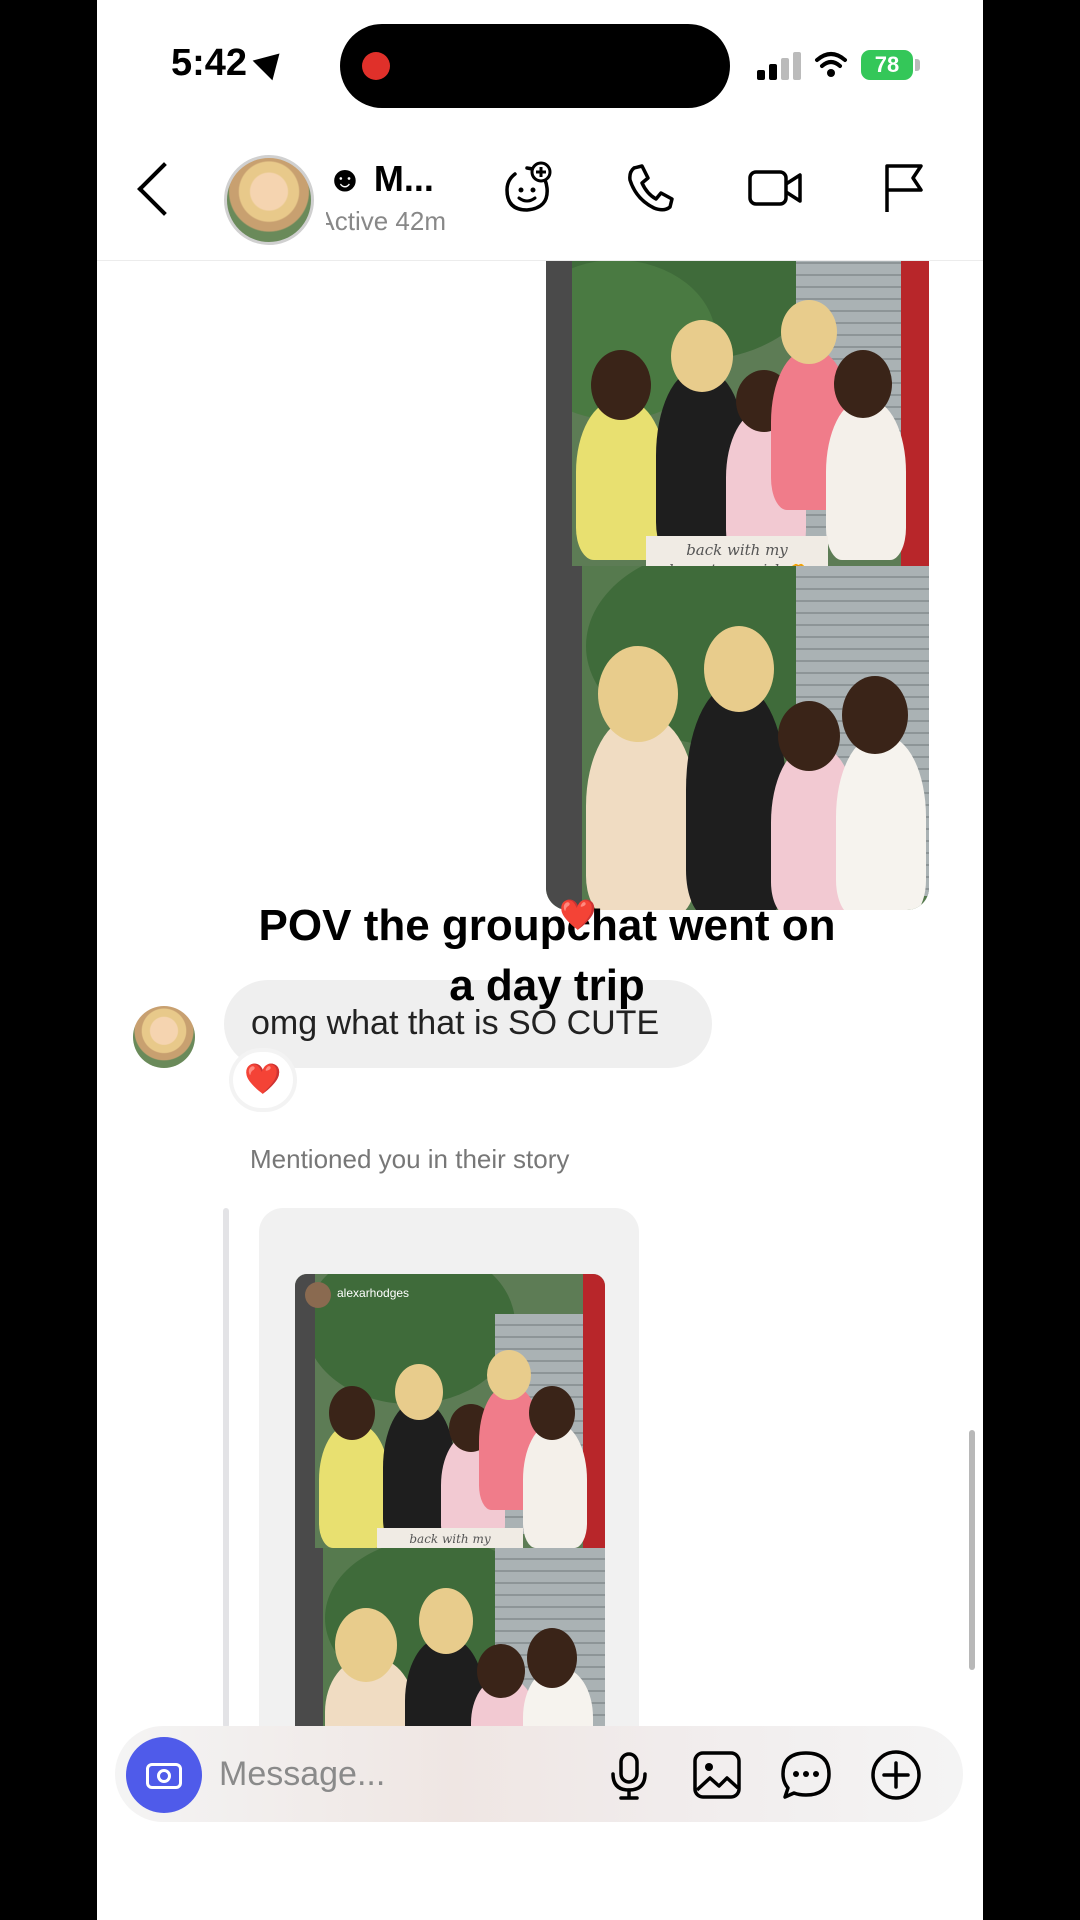 Image resolution: width=1080 pixels, height=1920 pixels. I want to click on battery-cap, so click(917, 65).